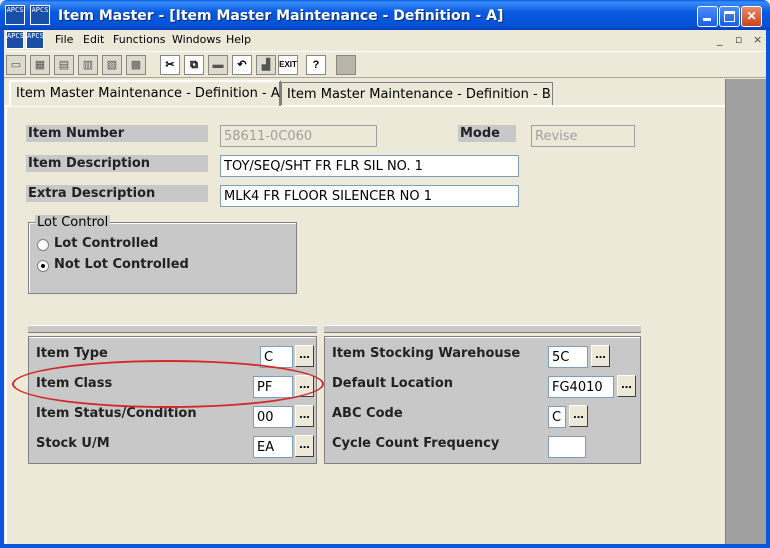 The height and width of the screenshot is (548, 770). I want to click on window-frame-bottom, so click(385, 546).